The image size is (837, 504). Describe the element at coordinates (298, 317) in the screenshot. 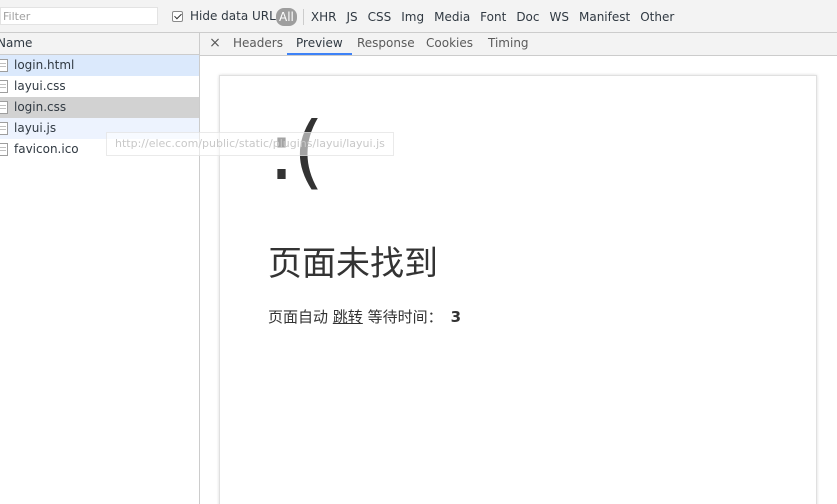

I see `redirect-prefix: 页面自动` at that location.